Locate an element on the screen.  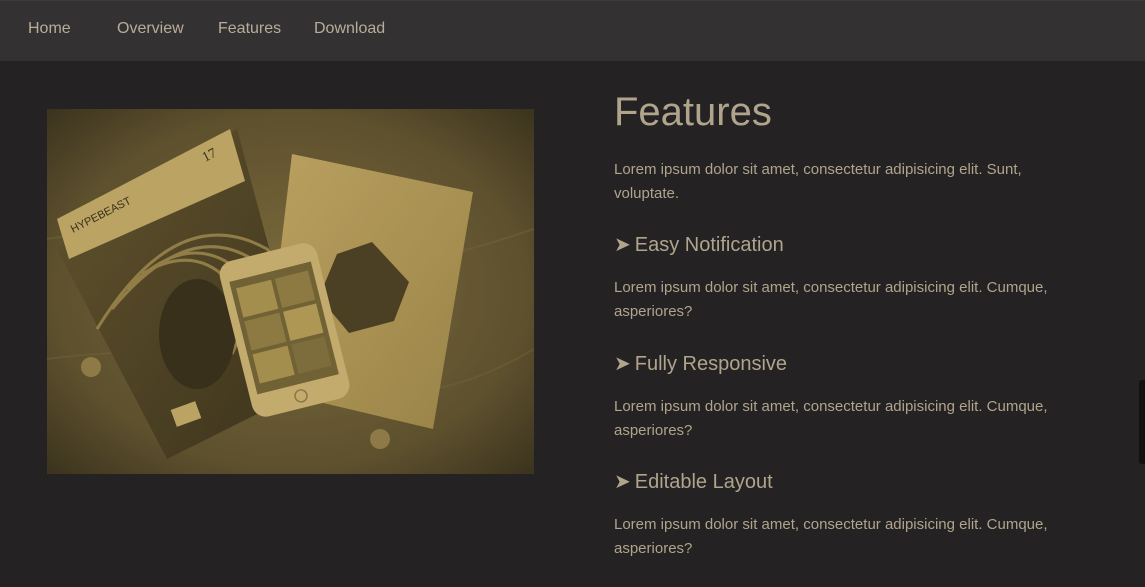
feature-heading-easy-notification: ➤ Easy Notification is located at coordinates (699, 244).